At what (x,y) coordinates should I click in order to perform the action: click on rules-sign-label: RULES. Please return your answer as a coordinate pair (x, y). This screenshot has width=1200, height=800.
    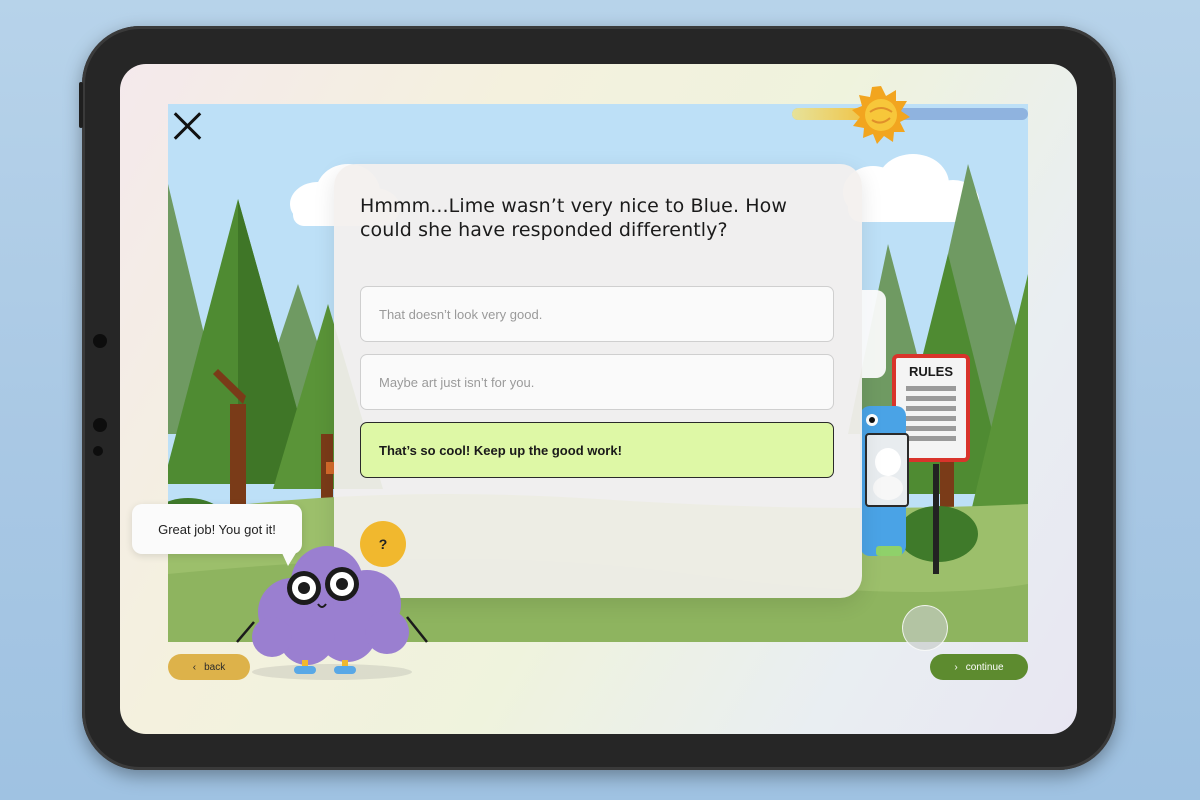
    Looking at the image, I should click on (931, 371).